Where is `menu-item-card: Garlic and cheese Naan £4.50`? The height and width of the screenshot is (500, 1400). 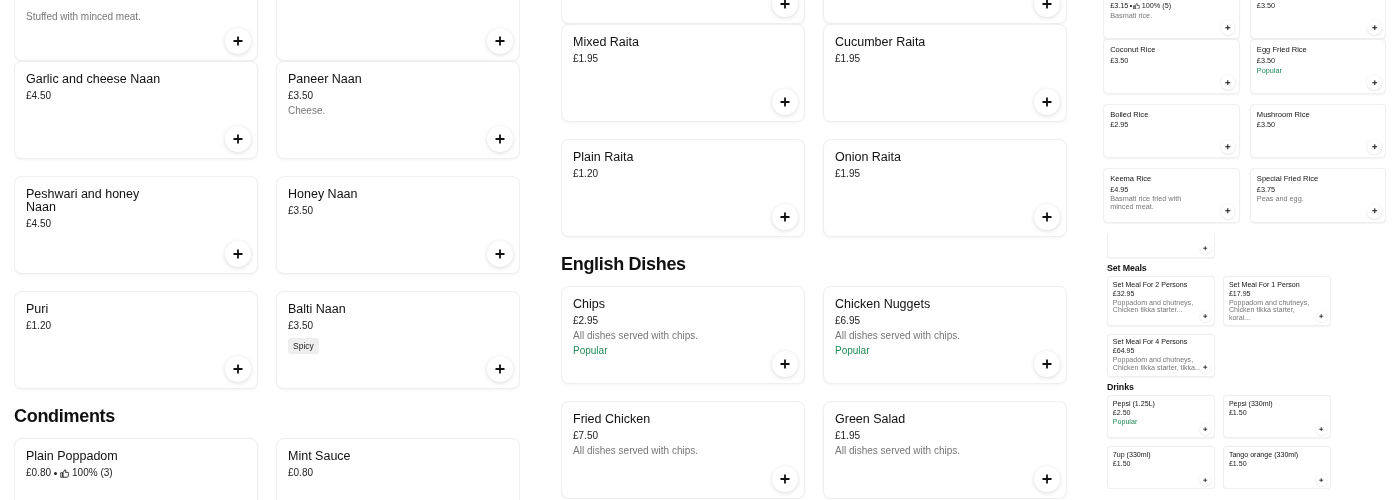 menu-item-card: Garlic and cheese Naan £4.50 is located at coordinates (136, 110).